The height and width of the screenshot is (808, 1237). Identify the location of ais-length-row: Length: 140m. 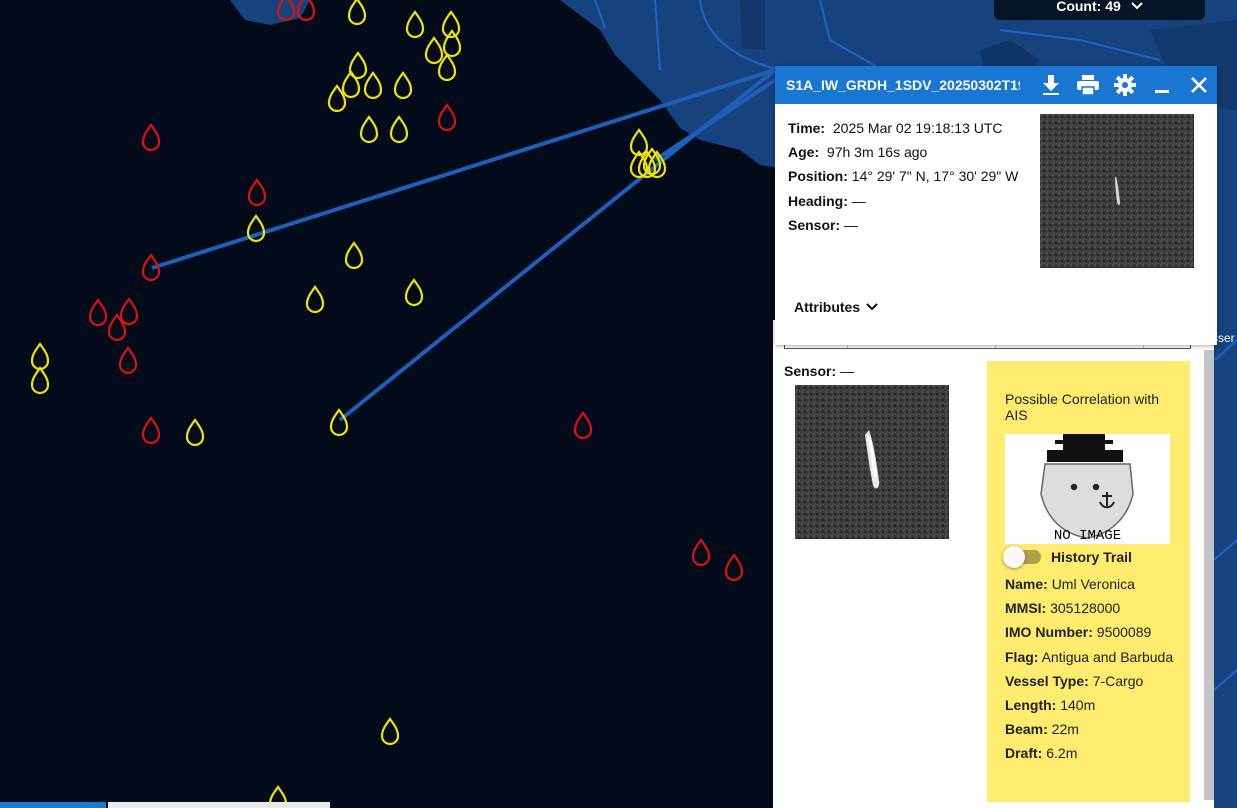
(1095, 705).